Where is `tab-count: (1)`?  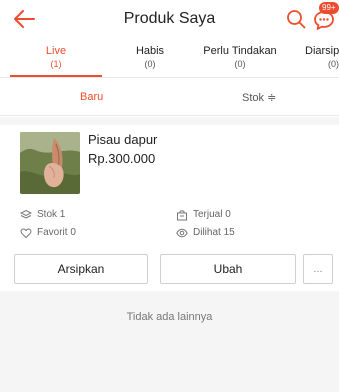 tab-count: (1) is located at coordinates (56, 64).